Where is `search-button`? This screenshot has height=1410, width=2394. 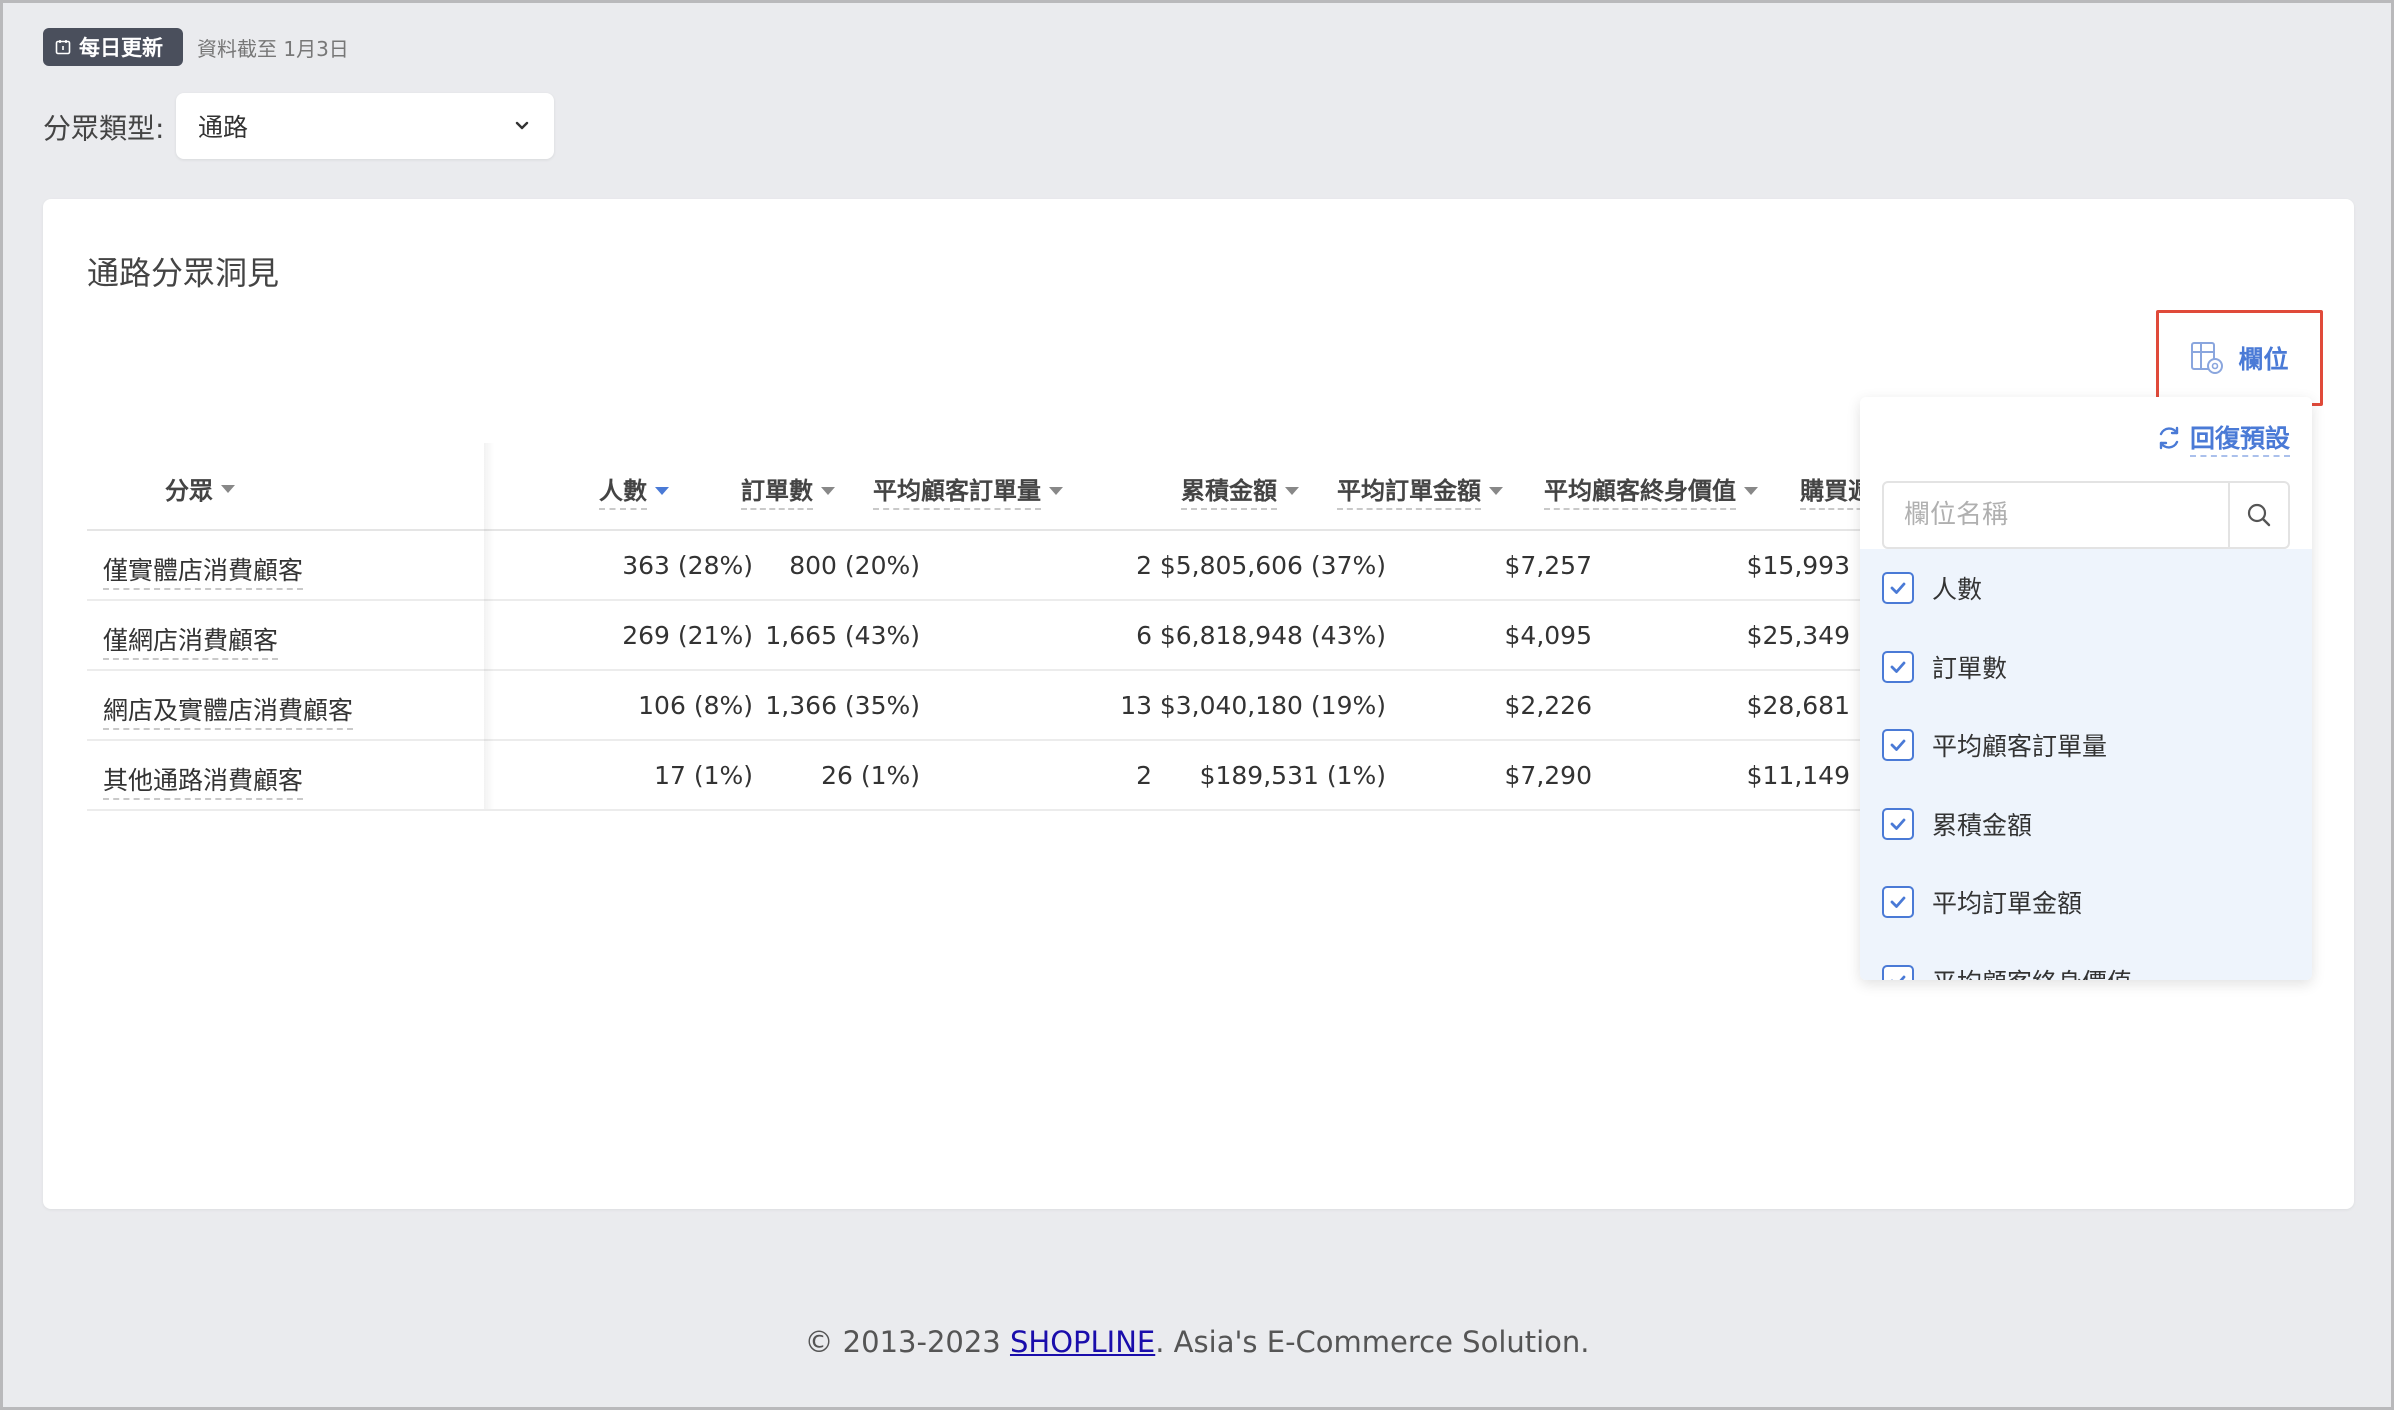 search-button is located at coordinates (2258, 515).